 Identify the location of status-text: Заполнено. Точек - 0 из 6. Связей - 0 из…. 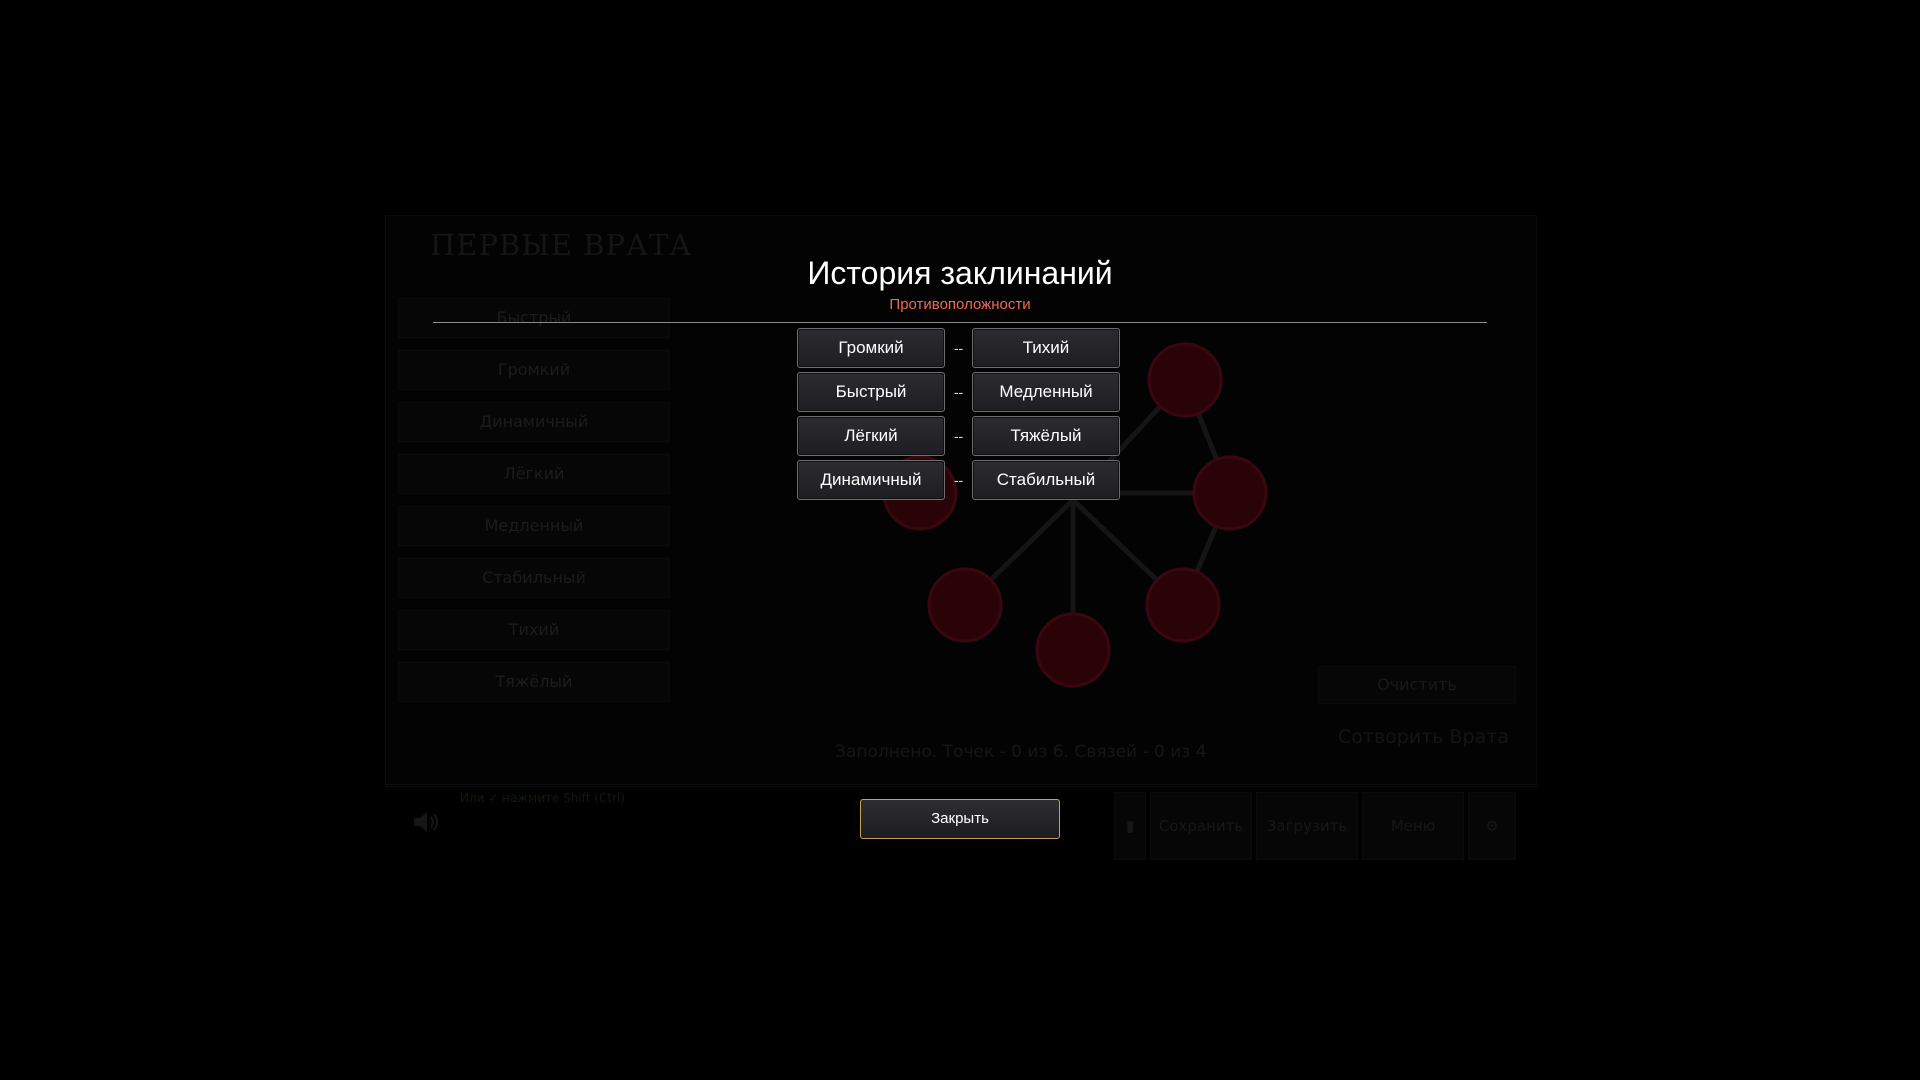
(1021, 752).